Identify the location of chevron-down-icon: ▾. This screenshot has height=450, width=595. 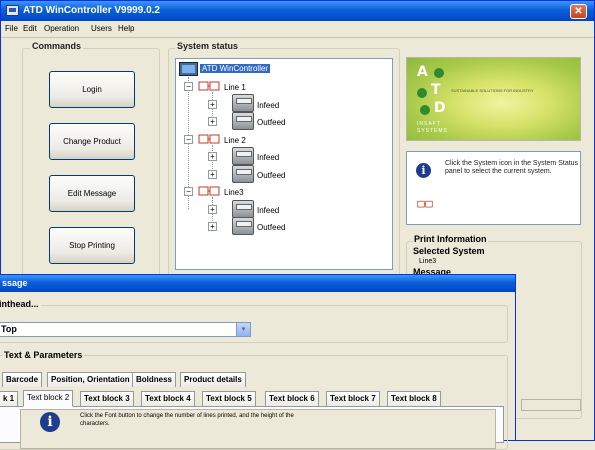
(243, 329).